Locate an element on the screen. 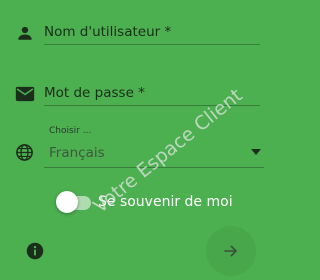 This screenshot has width=320, height=280. language-underline is located at coordinates (154, 167).